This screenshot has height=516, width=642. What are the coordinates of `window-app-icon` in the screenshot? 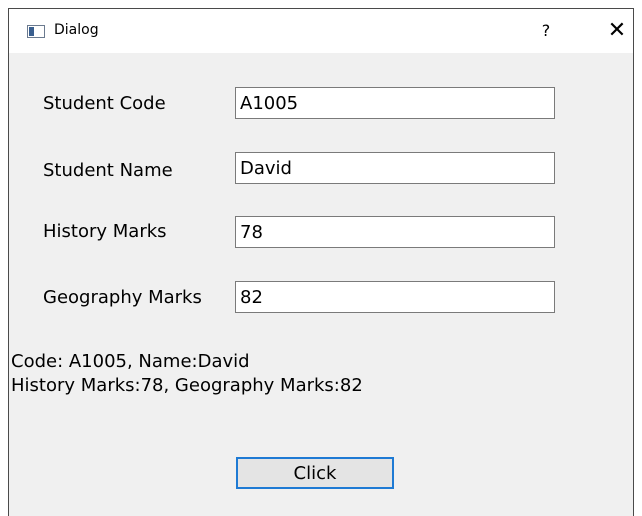 It's located at (36, 31).